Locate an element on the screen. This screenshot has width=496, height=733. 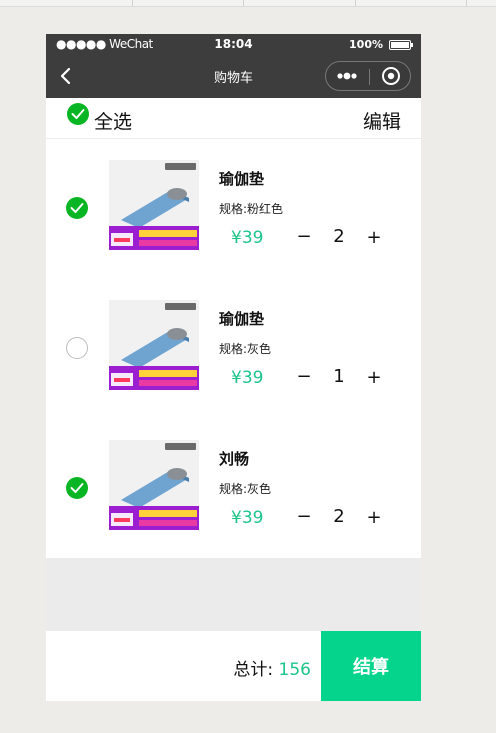
status-bar: ●●●●● WeChat 18:04 100% is located at coordinates (233, 44).